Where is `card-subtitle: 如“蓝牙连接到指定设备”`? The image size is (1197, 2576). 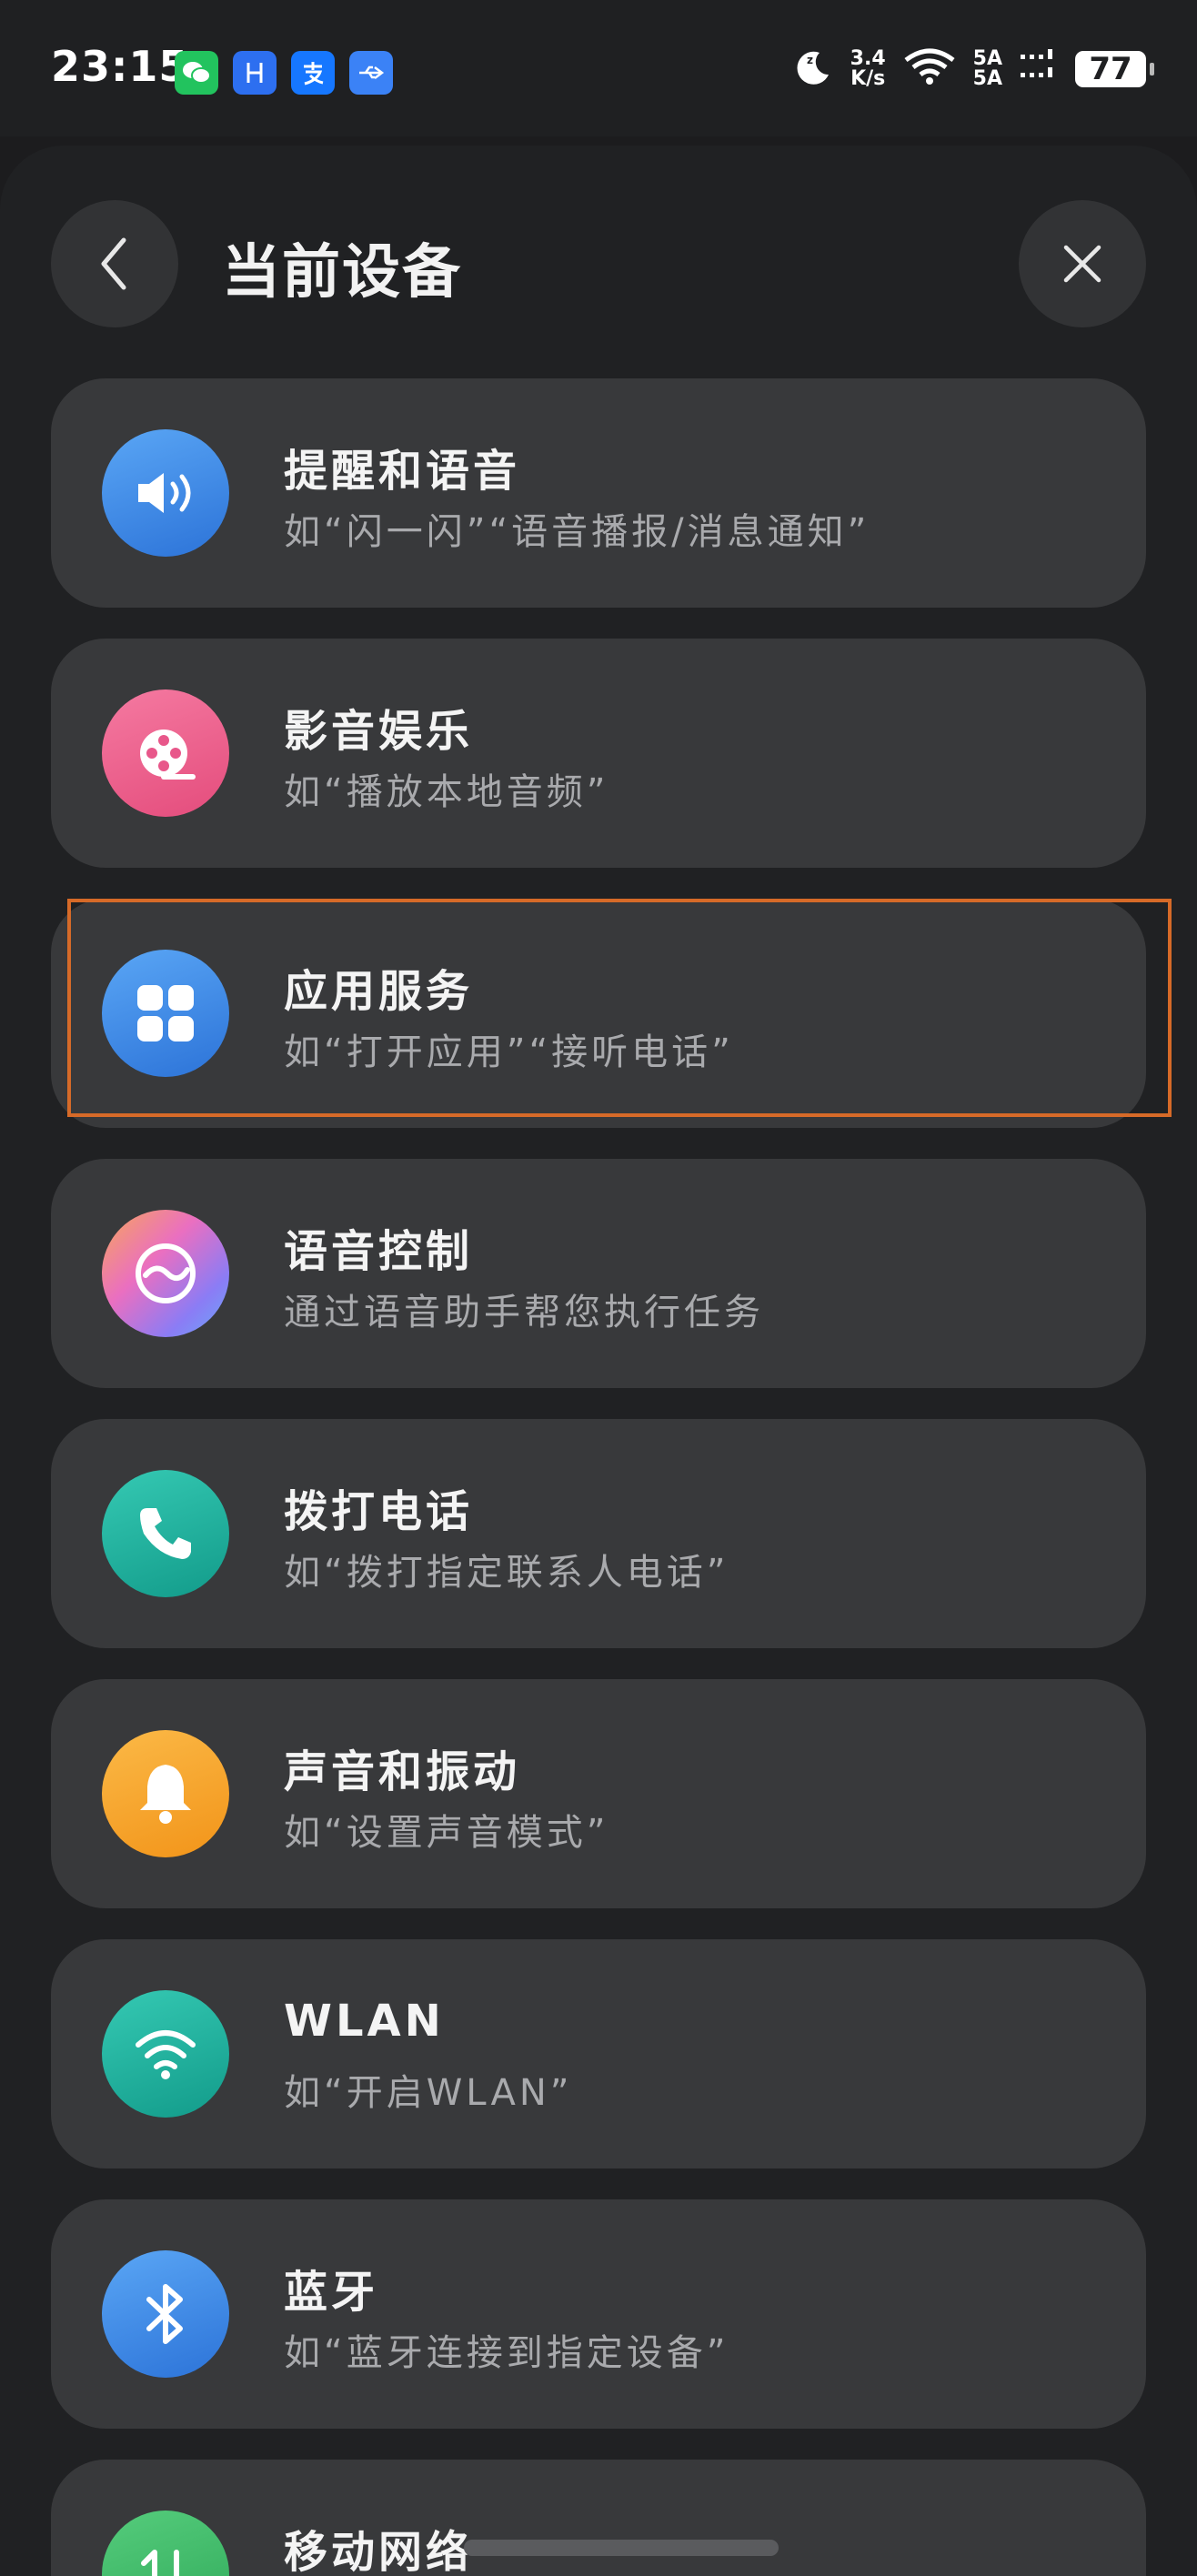
card-subtitle: 如“蓝牙连接到指定设备” is located at coordinates (506, 2353).